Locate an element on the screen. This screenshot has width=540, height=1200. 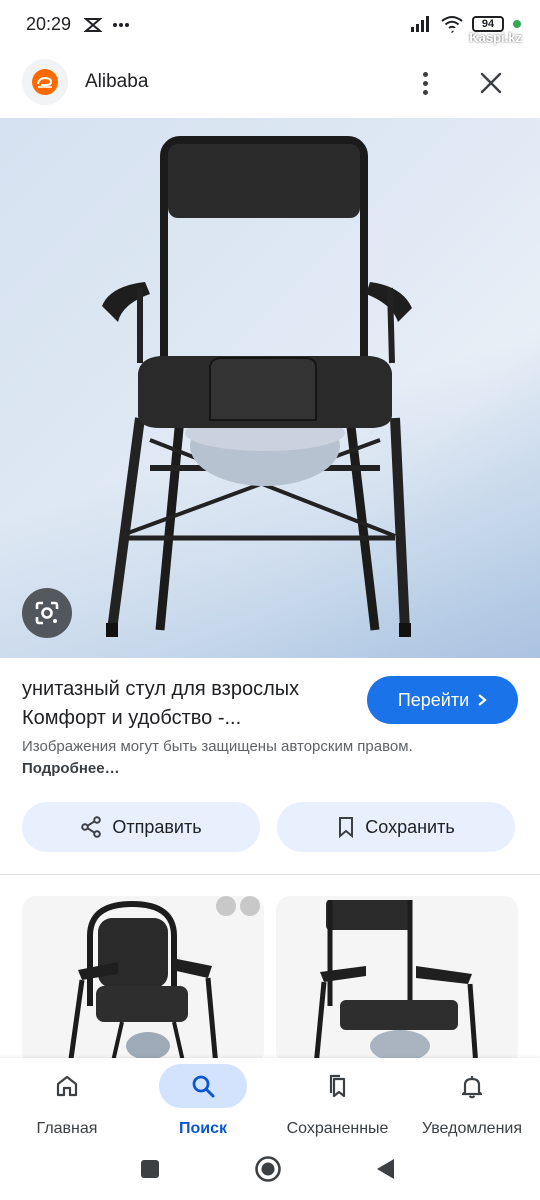
back-triangle-icon is located at coordinates (385, 1169).